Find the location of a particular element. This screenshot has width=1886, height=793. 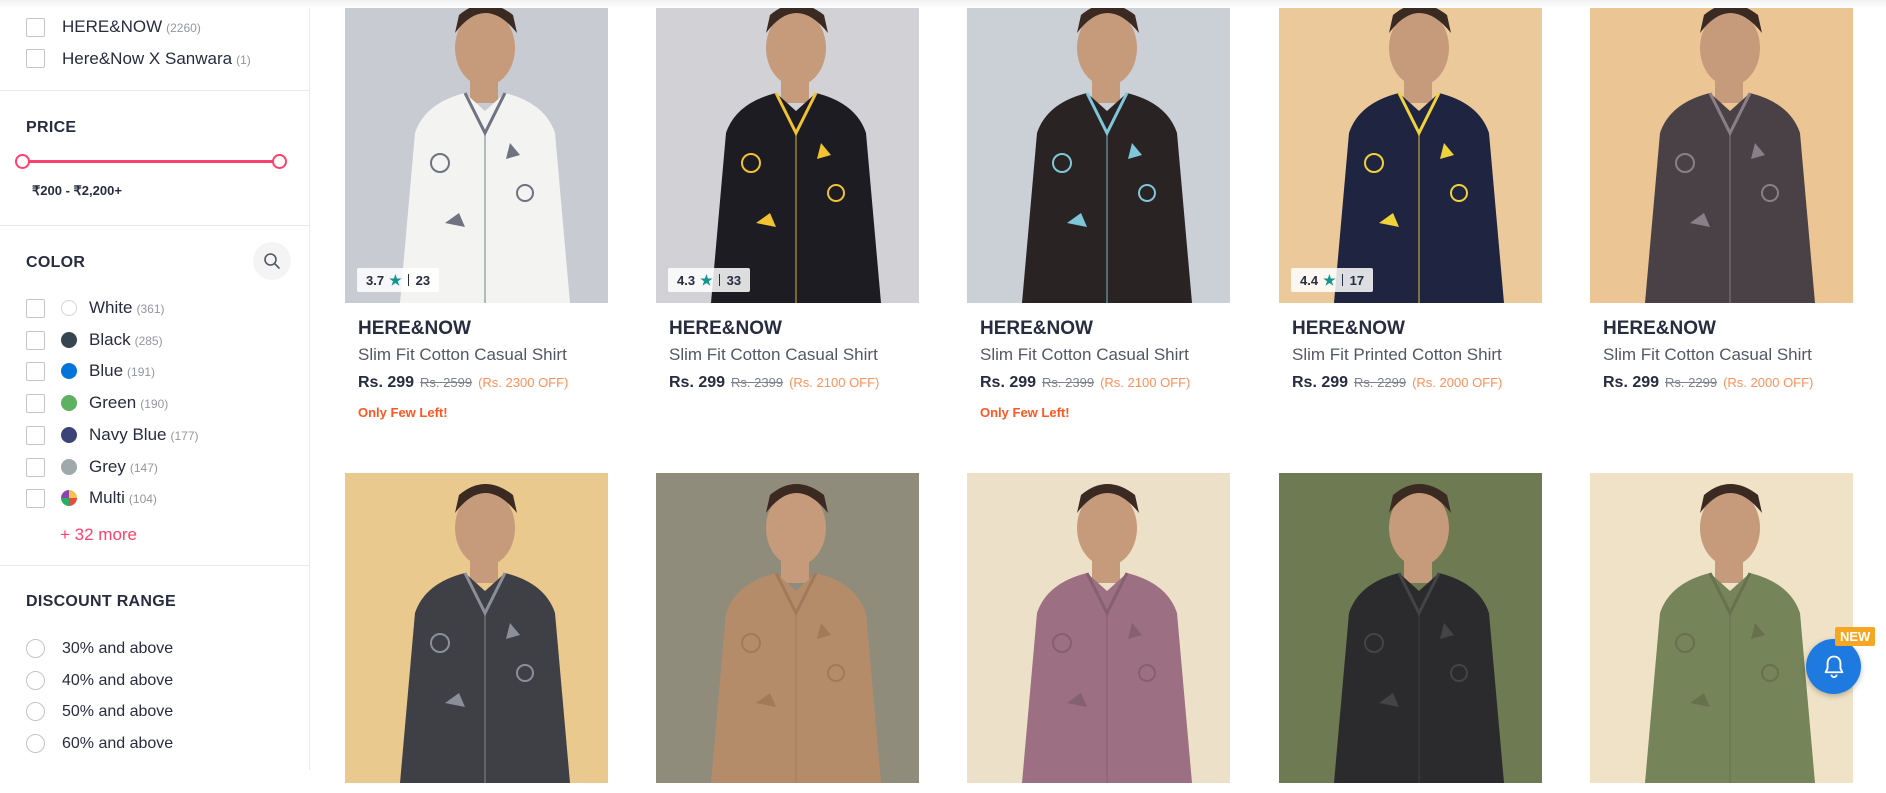

color-search-button is located at coordinates (272, 261).